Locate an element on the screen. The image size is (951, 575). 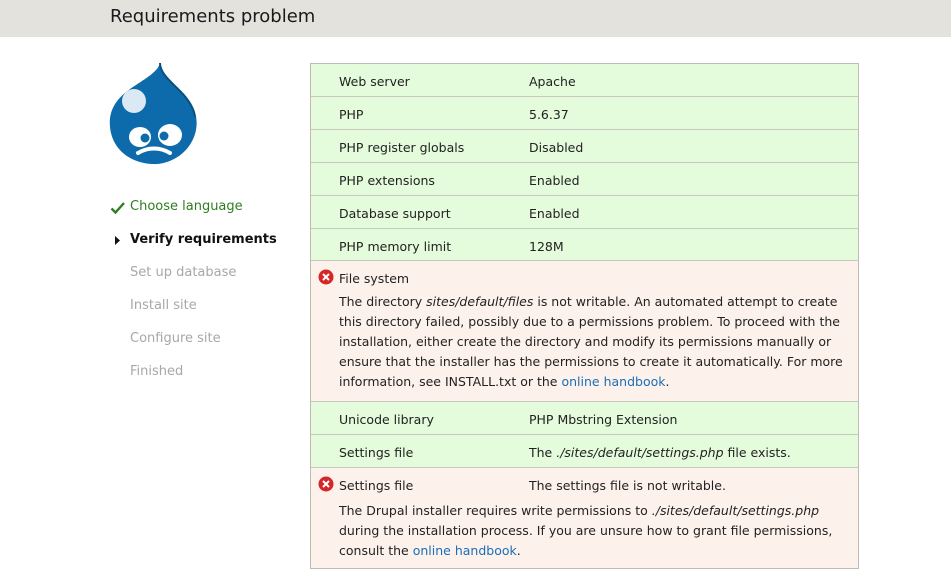
requirement-unicode-library: Unicode library PHP Mbstring Extension is located at coordinates (584, 418).